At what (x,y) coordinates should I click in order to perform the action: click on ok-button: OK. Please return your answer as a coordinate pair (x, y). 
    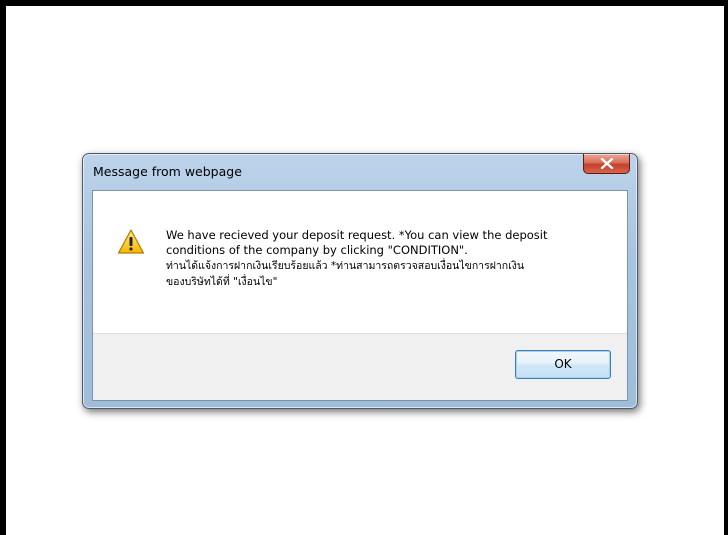
    Looking at the image, I should click on (563, 364).